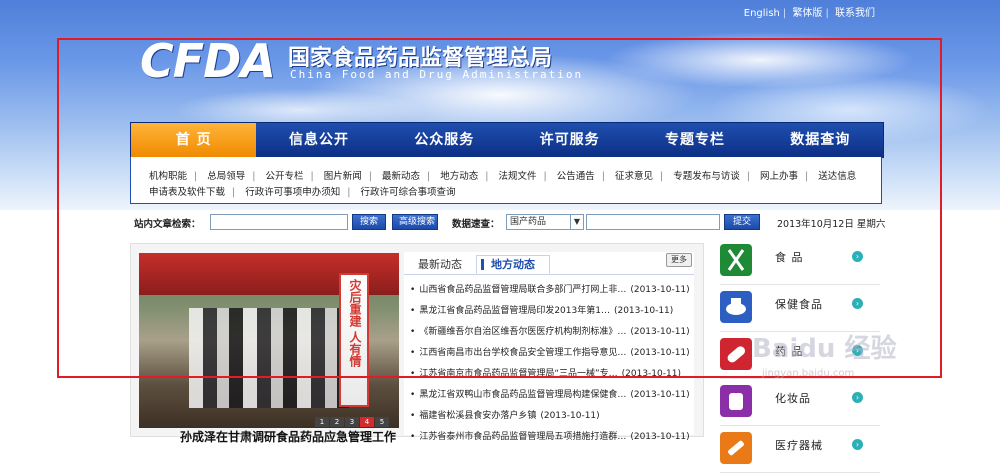 The height and width of the screenshot is (473, 1000). I want to click on nav-home: 首 页, so click(194, 140).